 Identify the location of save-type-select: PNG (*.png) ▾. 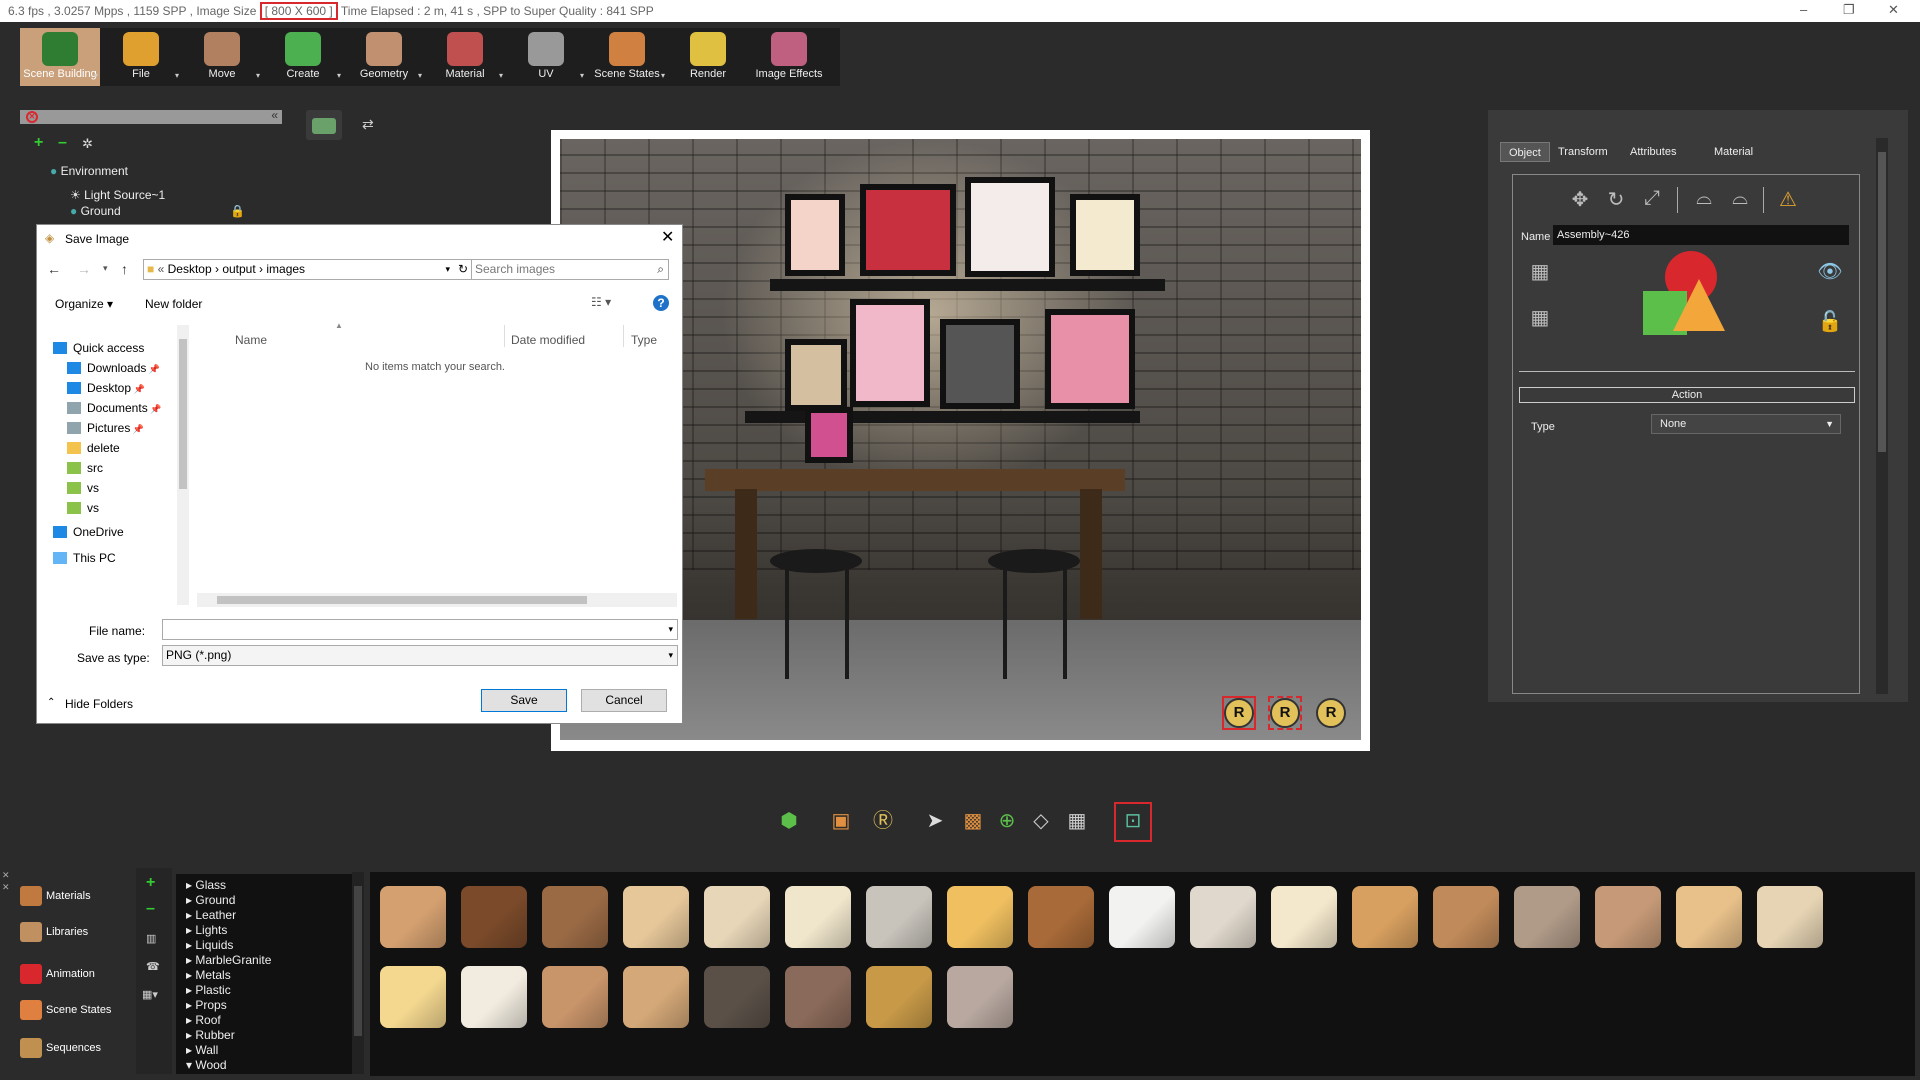
(420, 655).